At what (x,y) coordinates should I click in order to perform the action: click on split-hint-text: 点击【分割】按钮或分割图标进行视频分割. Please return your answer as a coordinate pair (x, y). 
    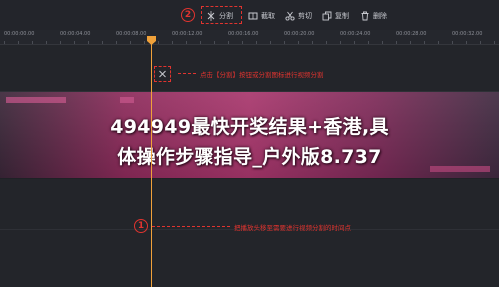
    Looking at the image, I should click on (262, 75).